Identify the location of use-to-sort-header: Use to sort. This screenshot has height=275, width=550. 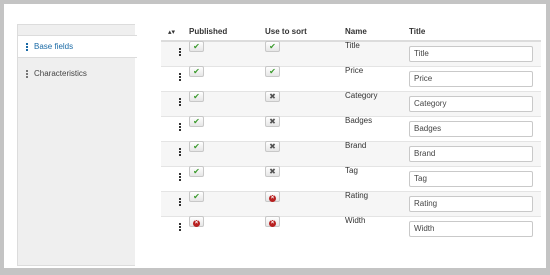
(305, 32).